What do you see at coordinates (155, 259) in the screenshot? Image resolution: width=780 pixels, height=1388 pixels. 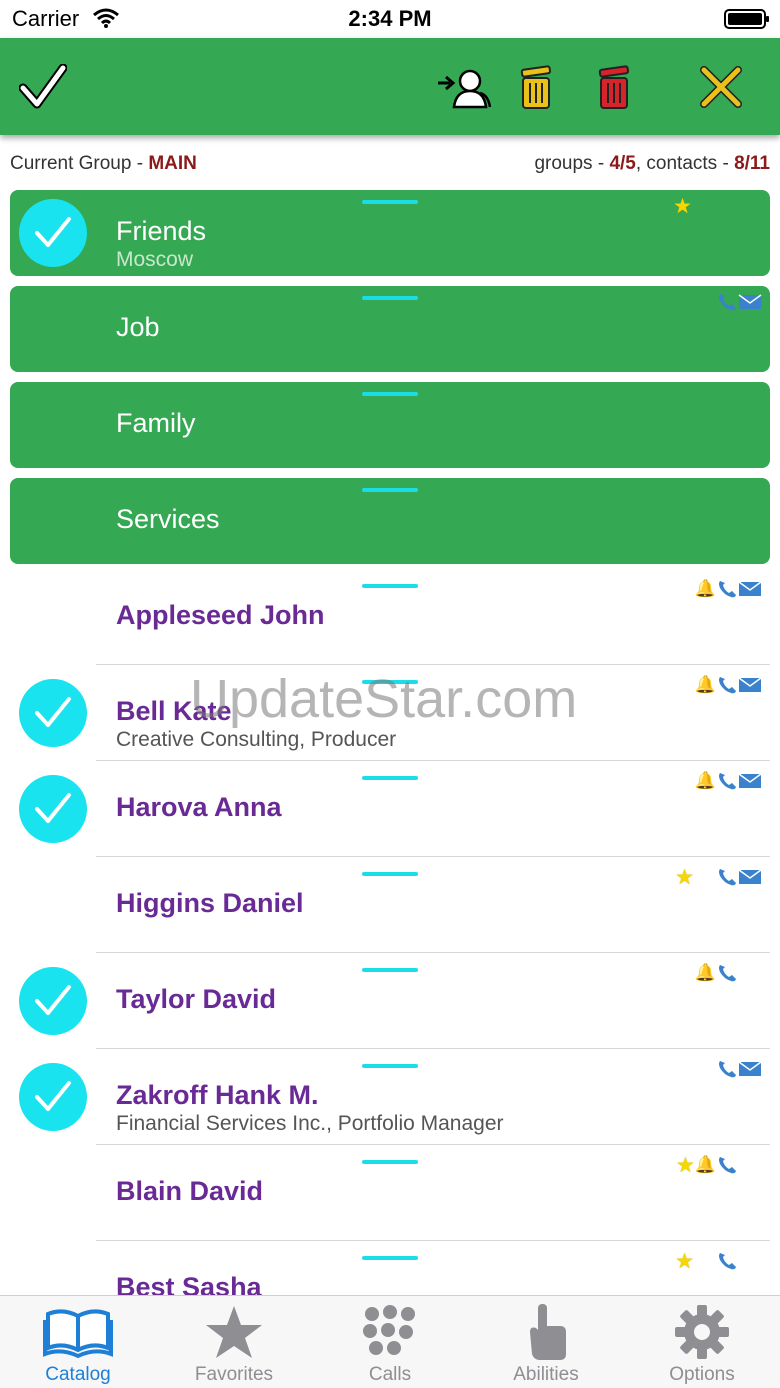 I see `group-subtitle: Moscow` at bounding box center [155, 259].